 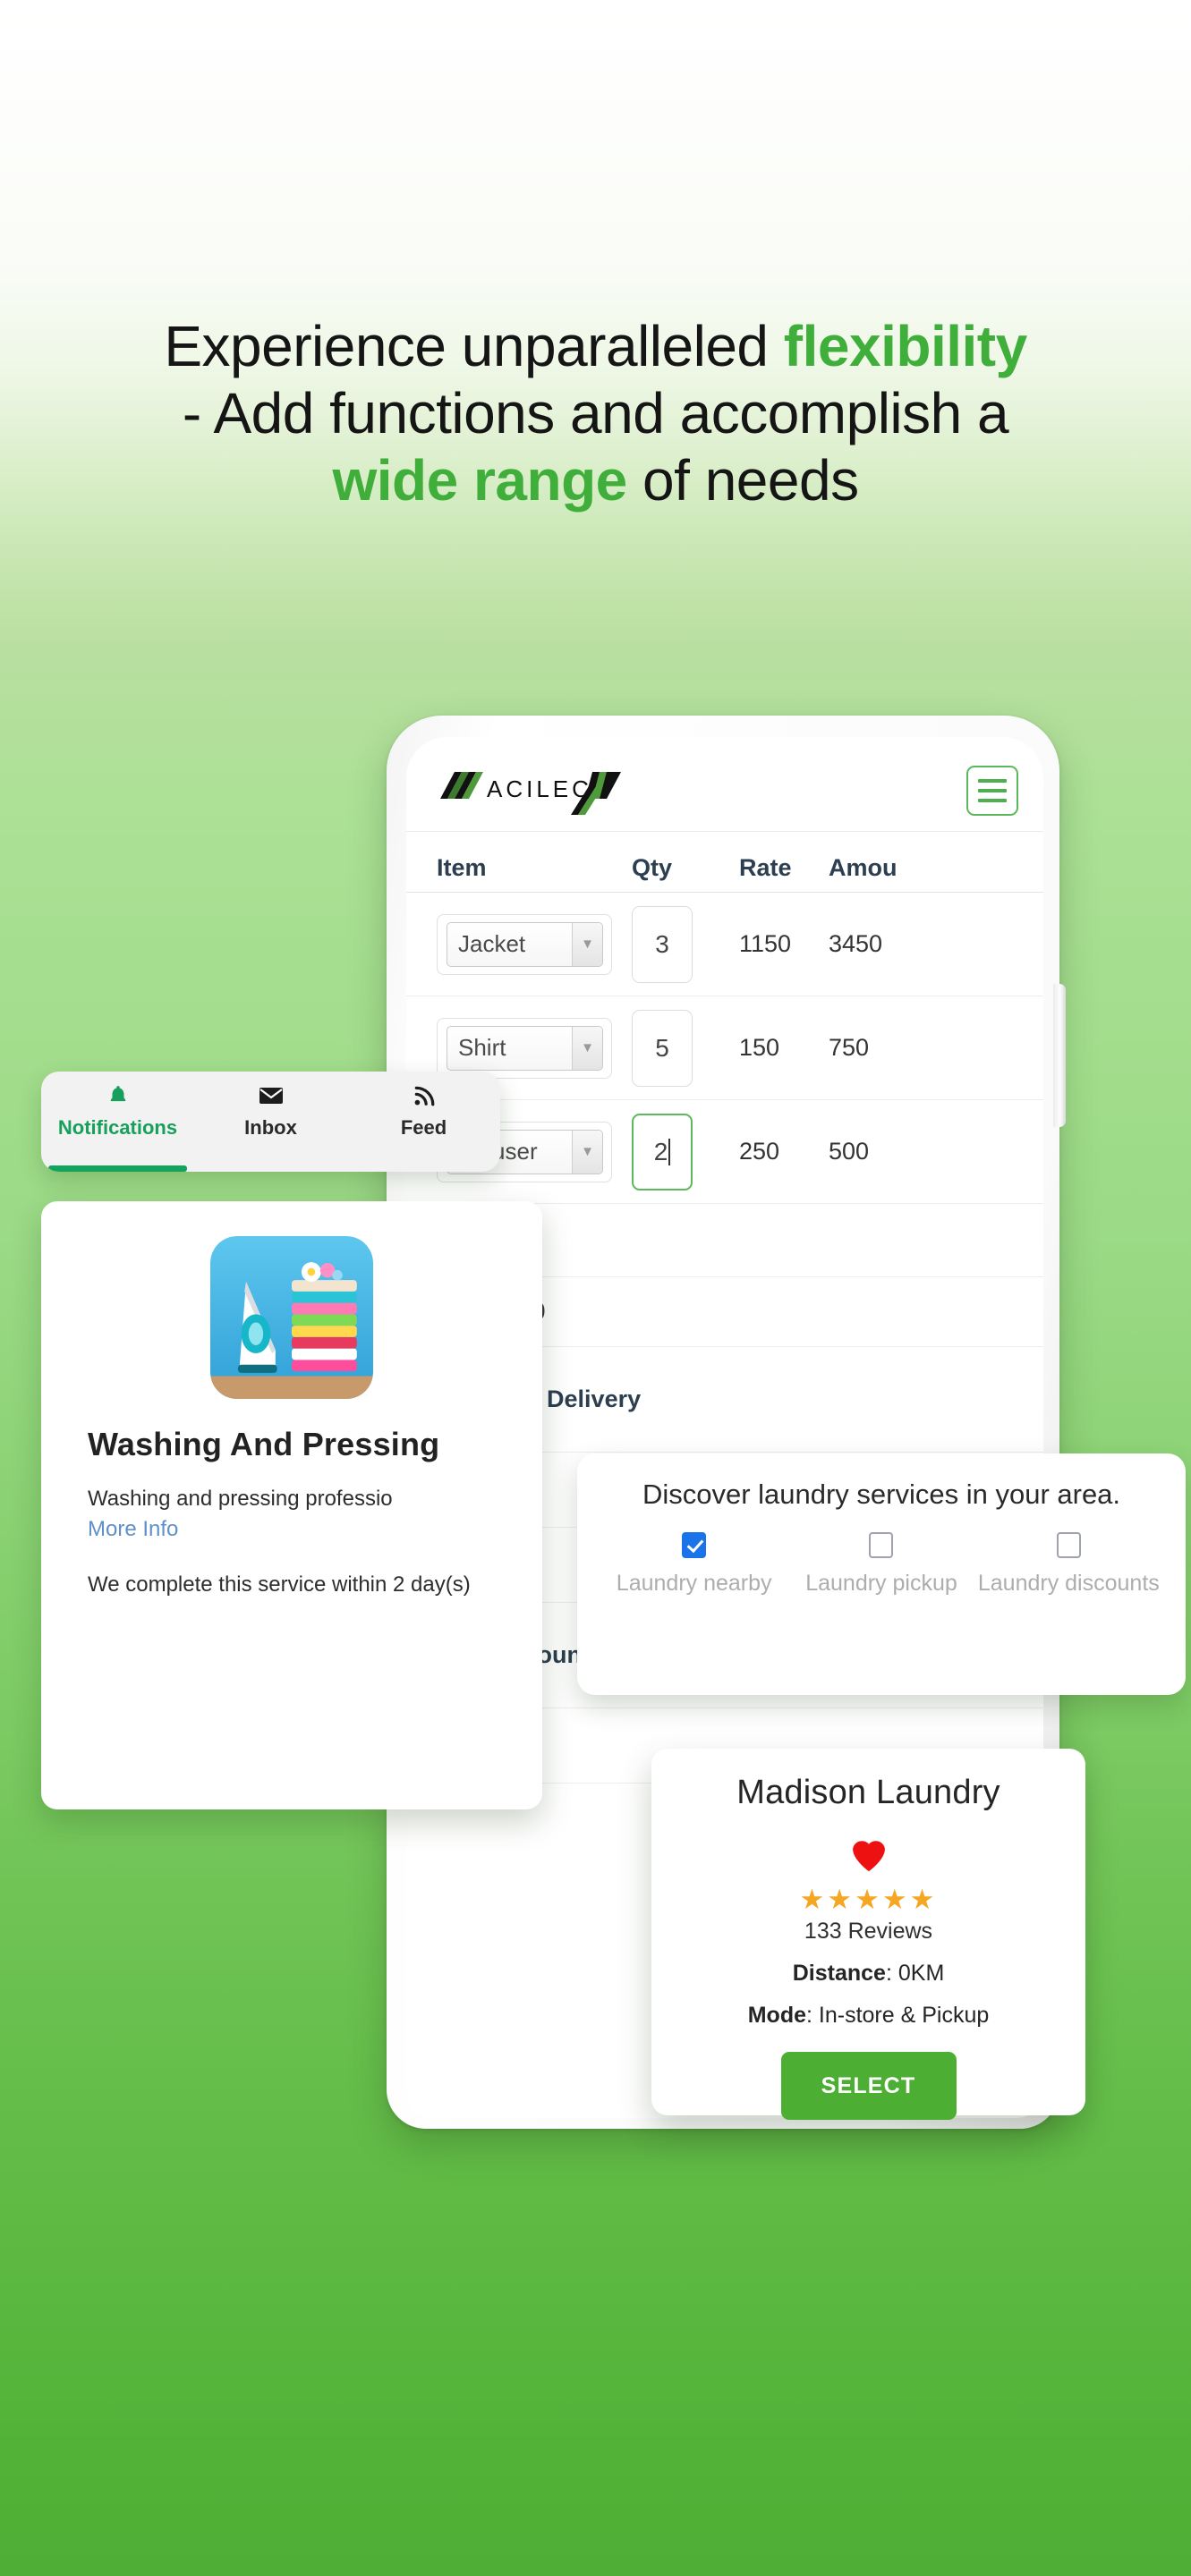 What do you see at coordinates (474, 346) in the screenshot?
I see `headline-text-plain-1: Experience unparalleled` at bounding box center [474, 346].